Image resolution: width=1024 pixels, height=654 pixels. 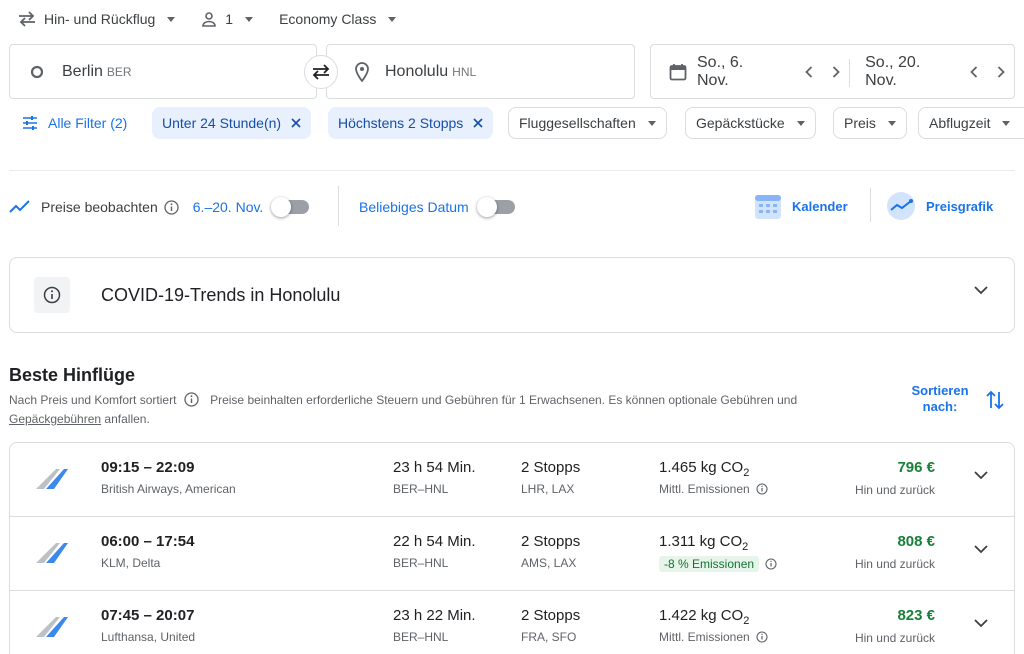 I want to click on baggage-fees-link: Gepäckgebühren, so click(x=55, y=419).